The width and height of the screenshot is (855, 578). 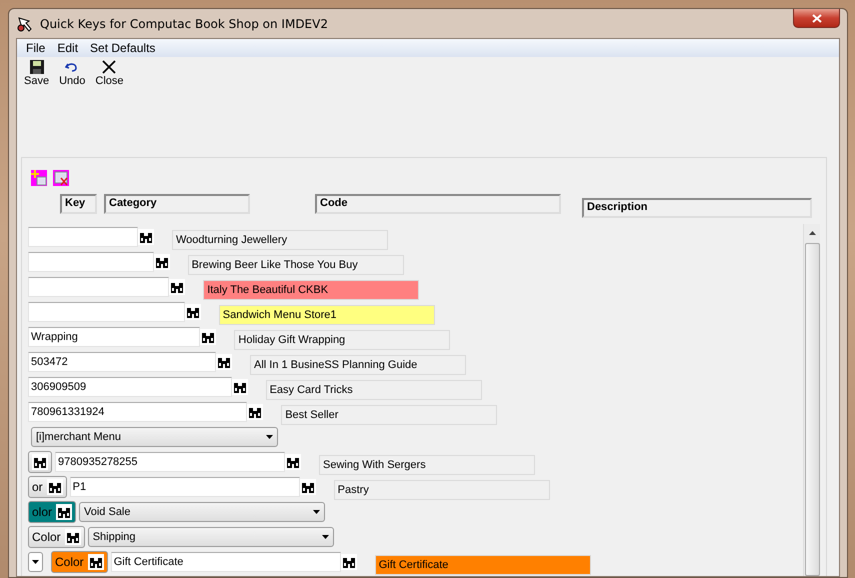 I want to click on menu-item: Edit, so click(x=67, y=48).